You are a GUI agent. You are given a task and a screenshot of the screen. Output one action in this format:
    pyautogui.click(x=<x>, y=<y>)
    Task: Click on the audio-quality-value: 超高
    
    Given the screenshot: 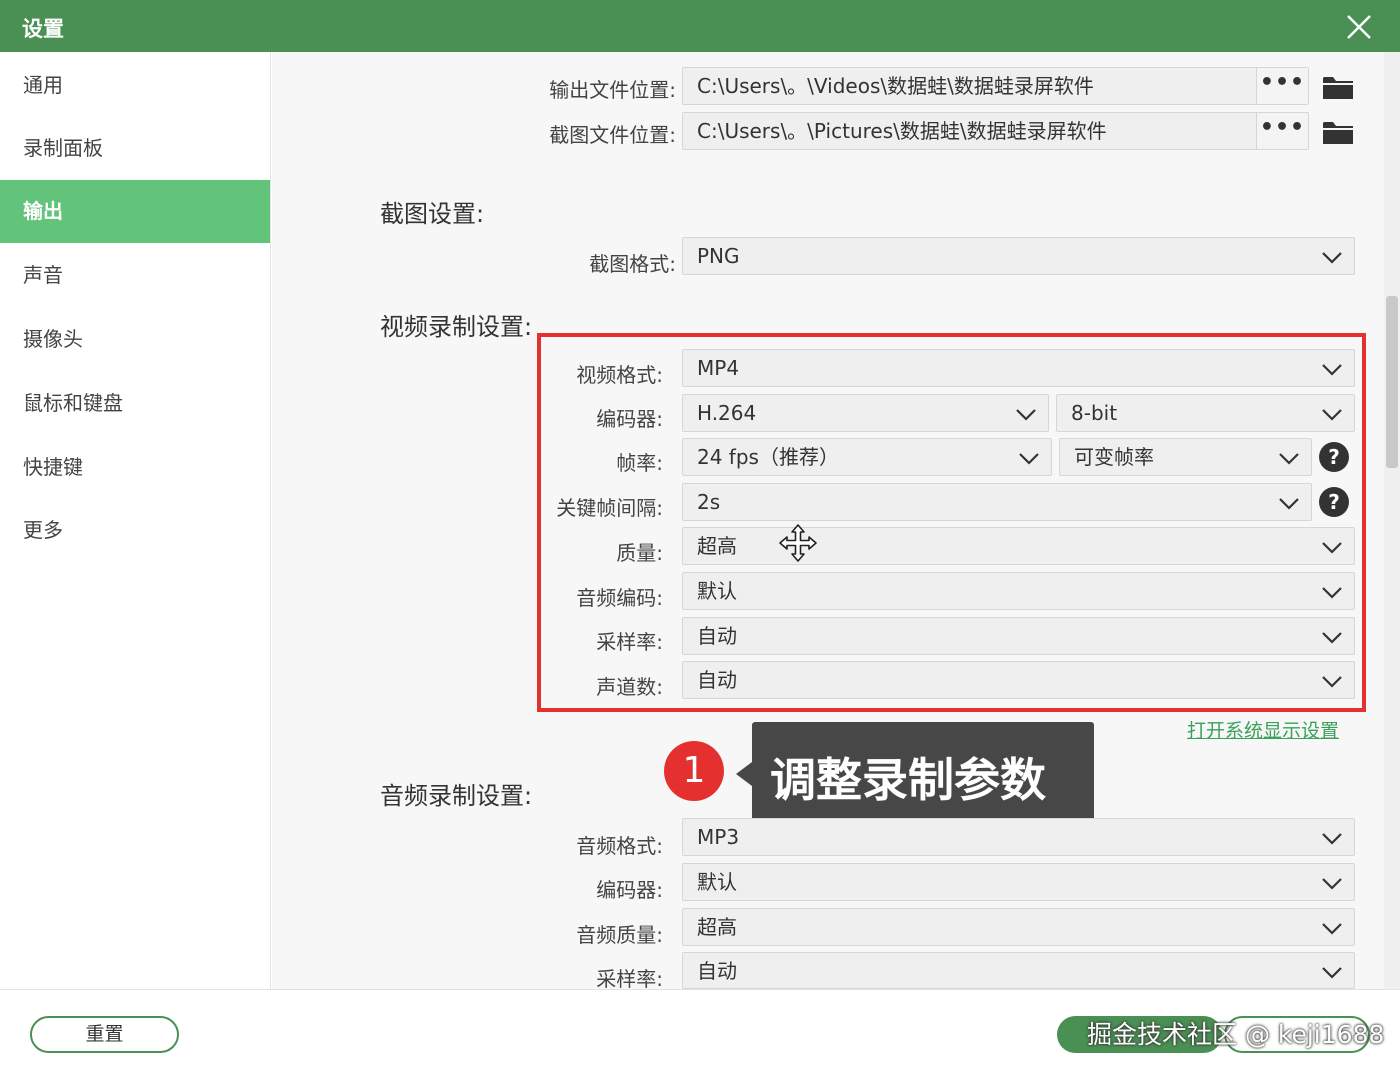 What is the action you would take?
    pyautogui.click(x=717, y=927)
    